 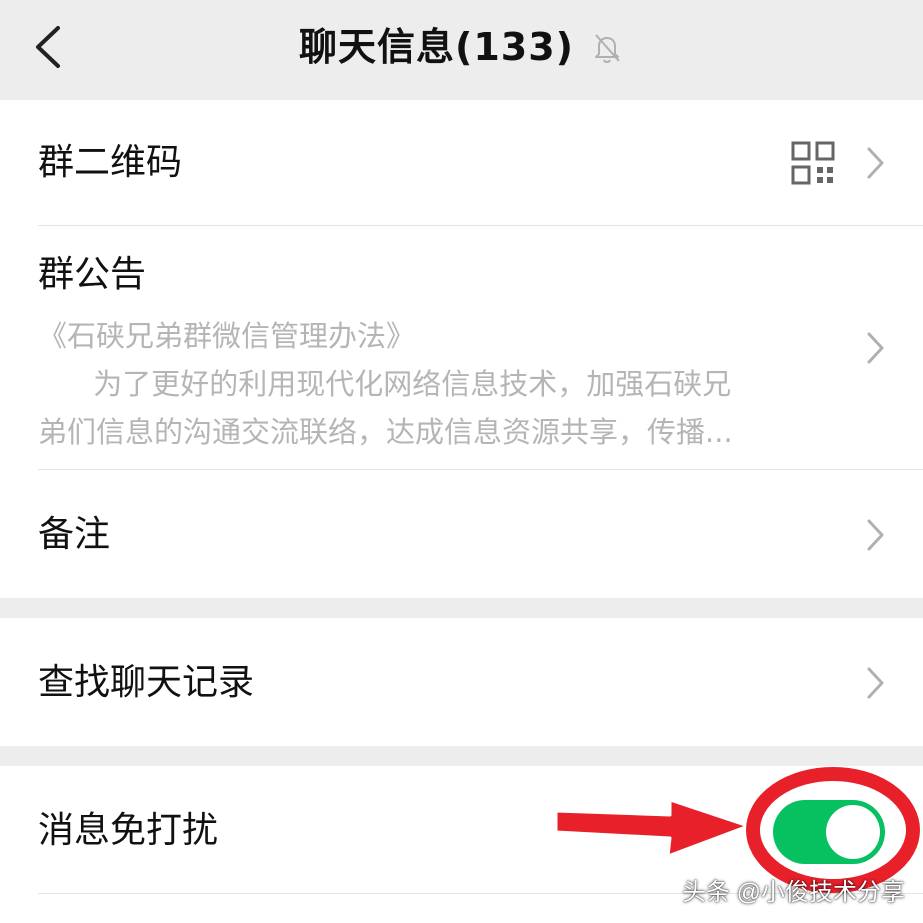 I want to click on watermark-text: 头条 @小俊技术分享, so click(x=793, y=892).